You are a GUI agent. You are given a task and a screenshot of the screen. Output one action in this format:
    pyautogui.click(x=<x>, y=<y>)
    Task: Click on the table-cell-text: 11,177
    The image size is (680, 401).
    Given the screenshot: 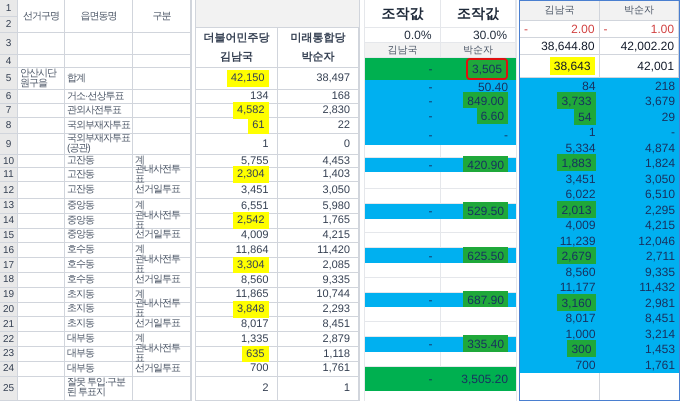 What is the action you would take?
    pyautogui.click(x=578, y=287)
    